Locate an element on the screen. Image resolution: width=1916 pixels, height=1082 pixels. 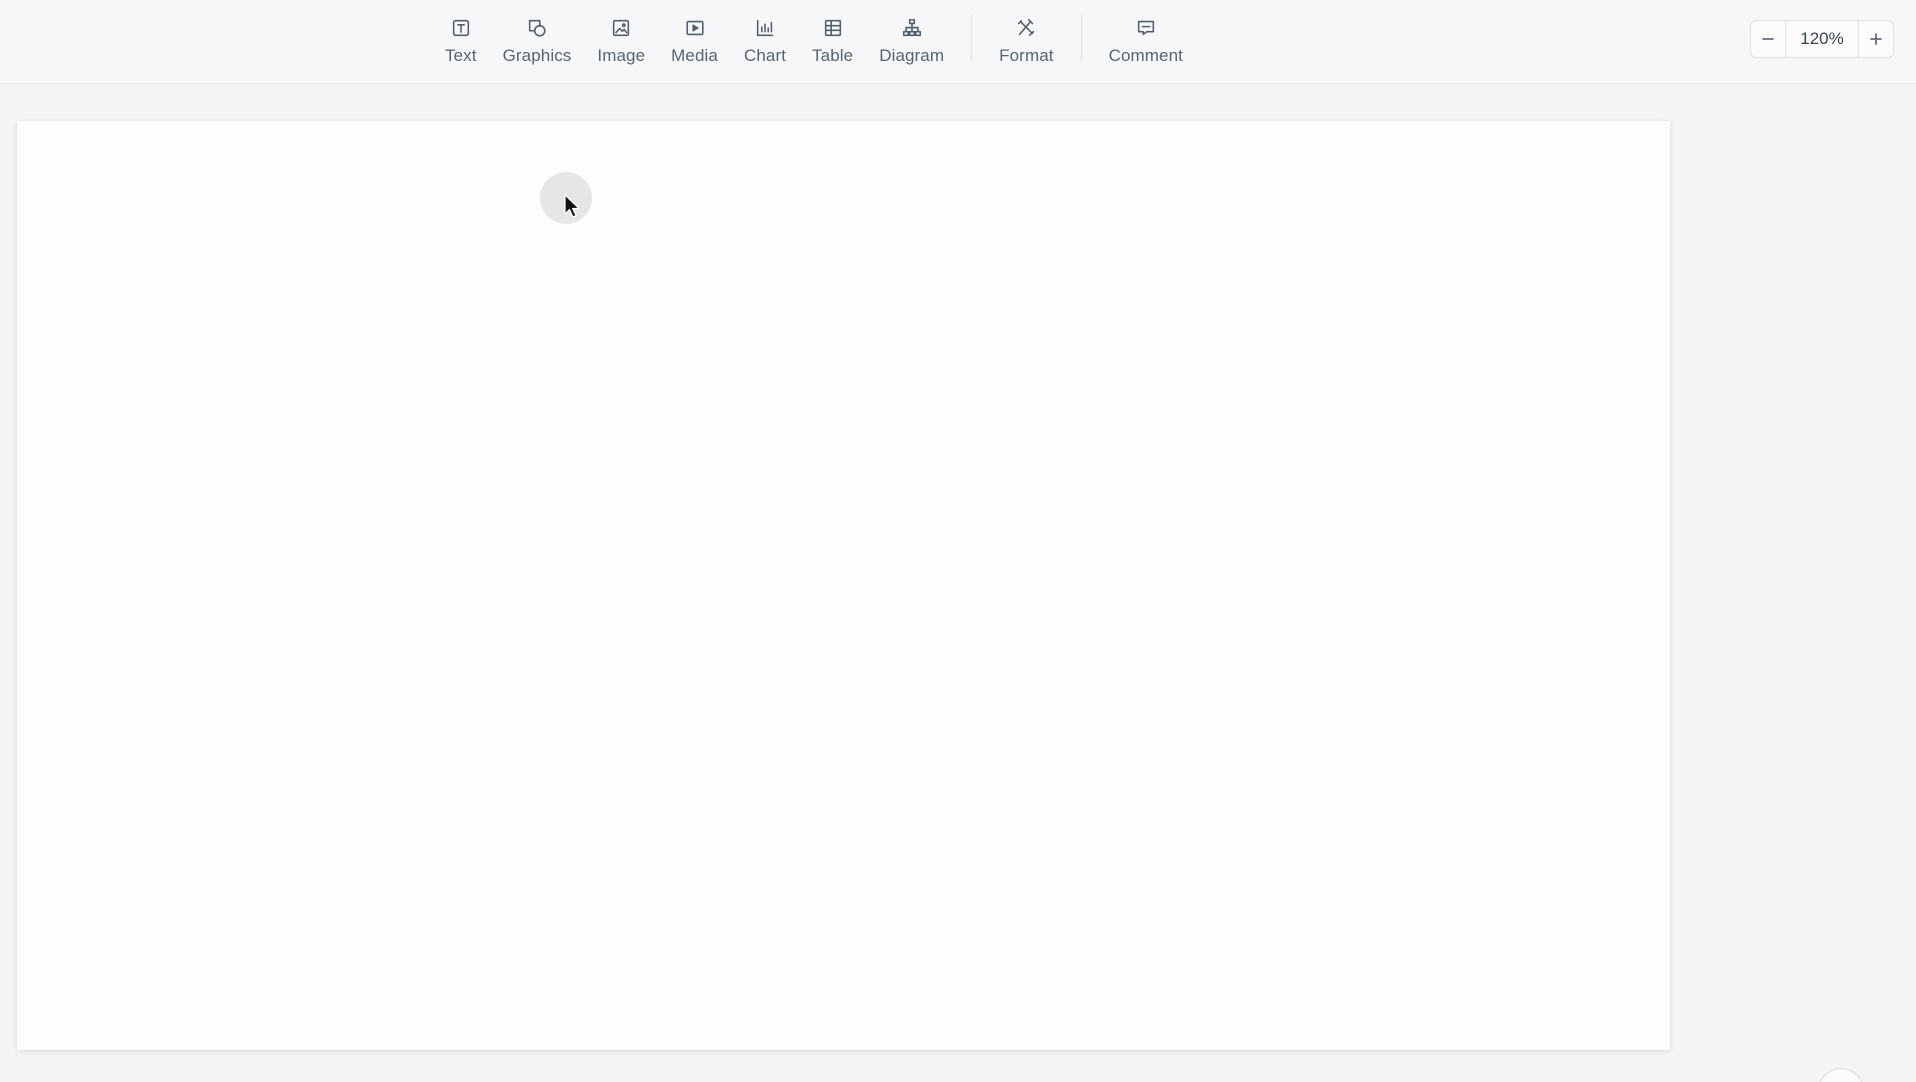
diagram-tool-button: Diagram is located at coordinates (911, 42).